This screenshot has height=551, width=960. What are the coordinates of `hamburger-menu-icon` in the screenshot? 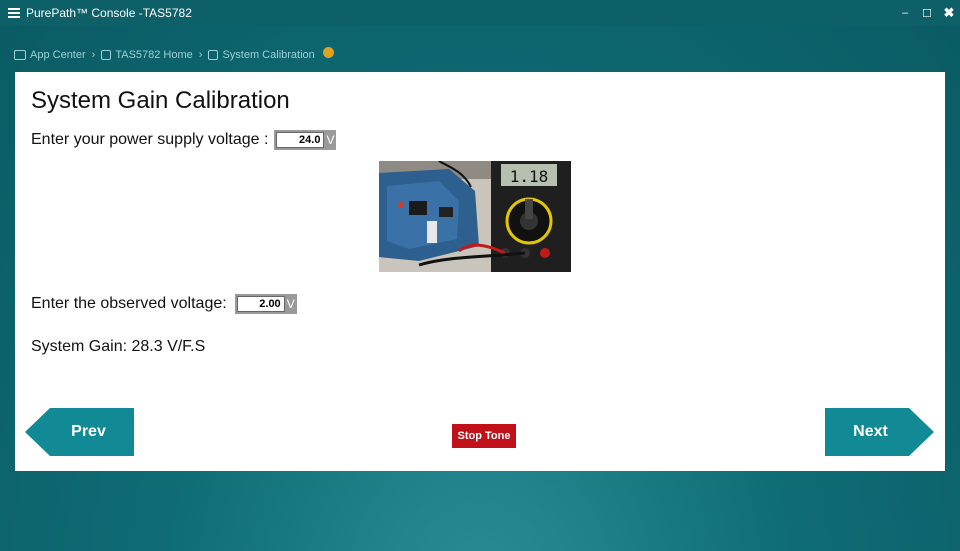 It's located at (14, 13).